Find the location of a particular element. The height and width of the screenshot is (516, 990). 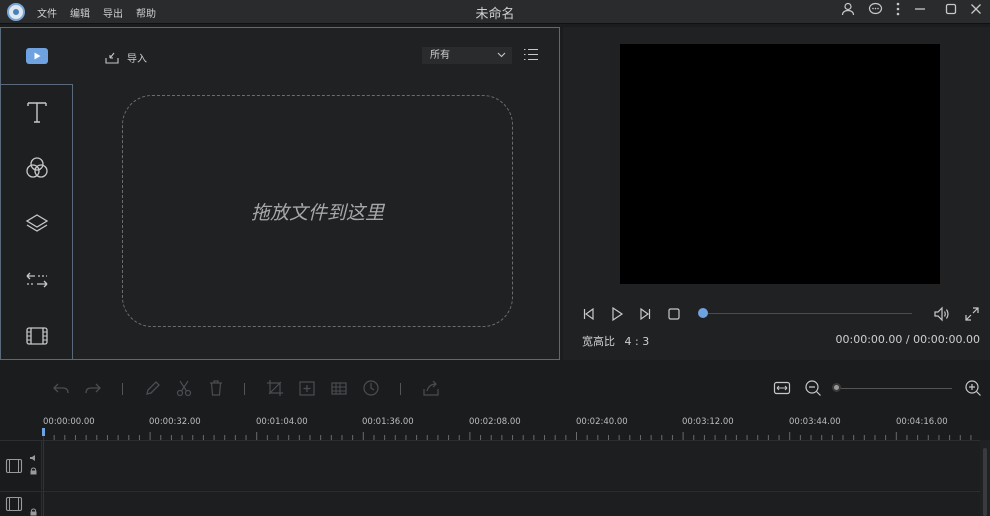

scrollbar-thumb is located at coordinates (985, 482).